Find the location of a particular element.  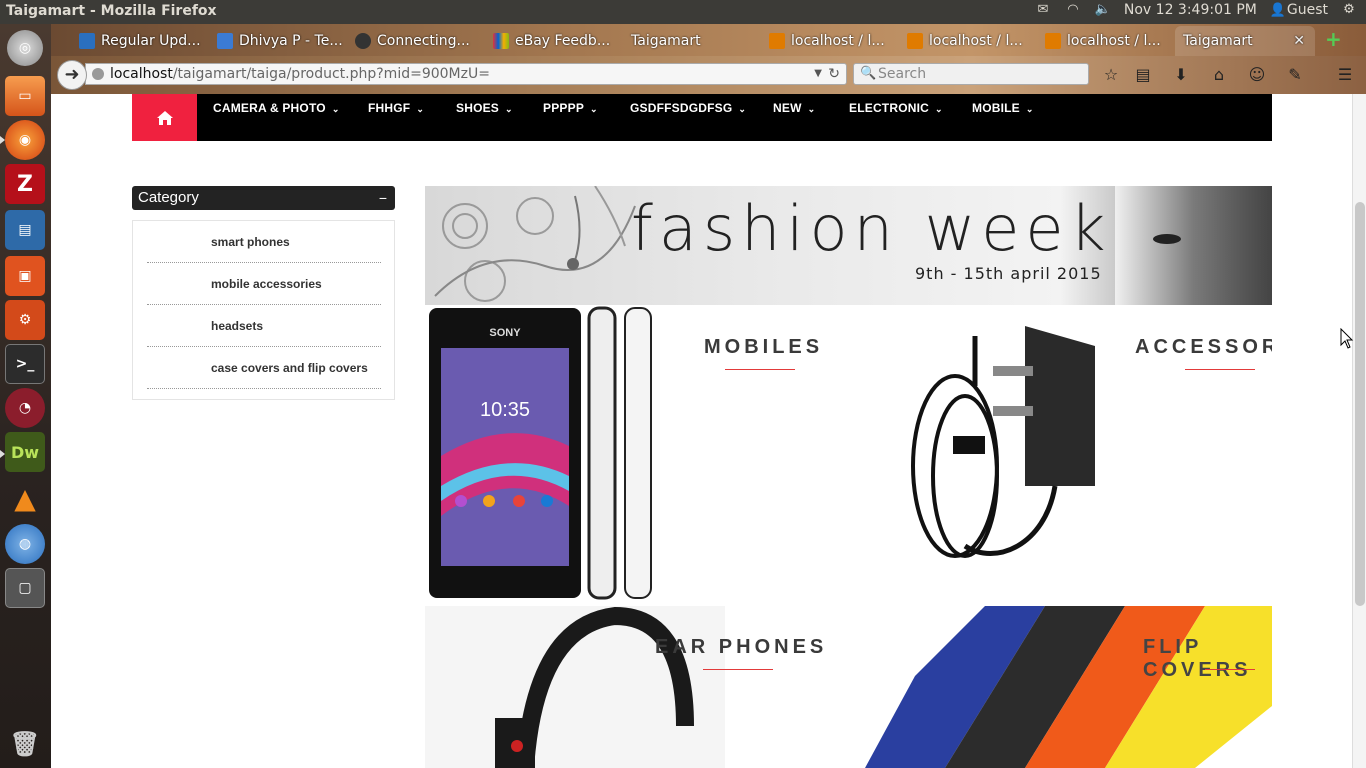

nav-shoes: SHOES ⌄ is located at coordinates (484, 108).